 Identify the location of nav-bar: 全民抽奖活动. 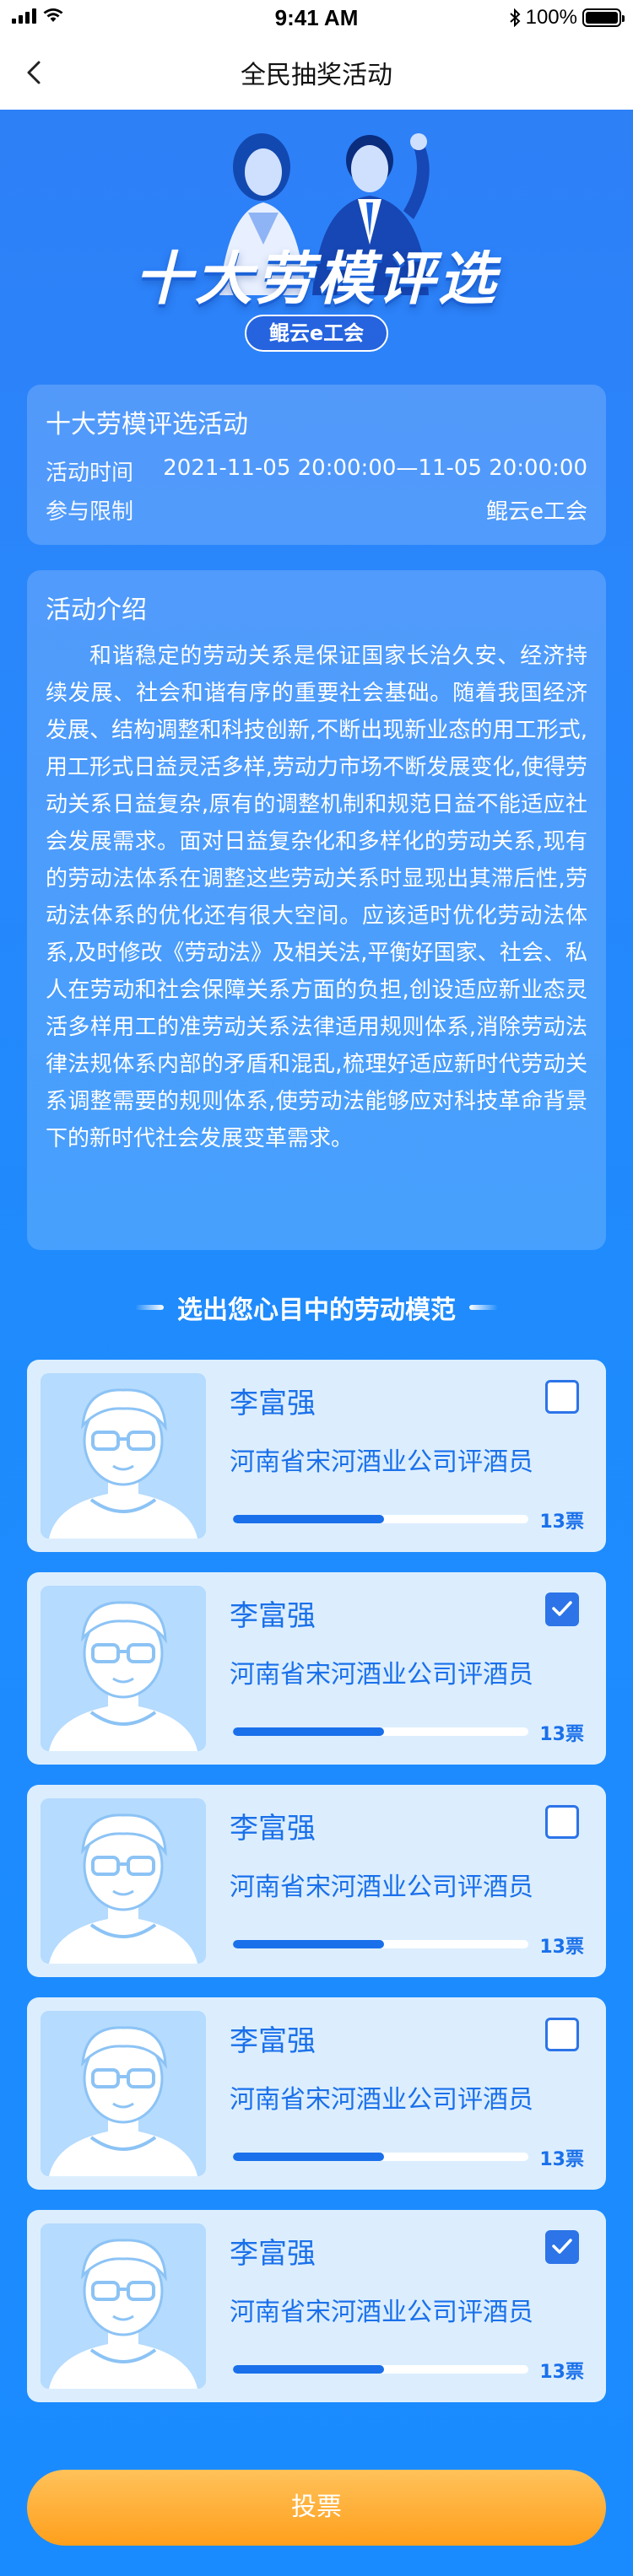
(316, 73).